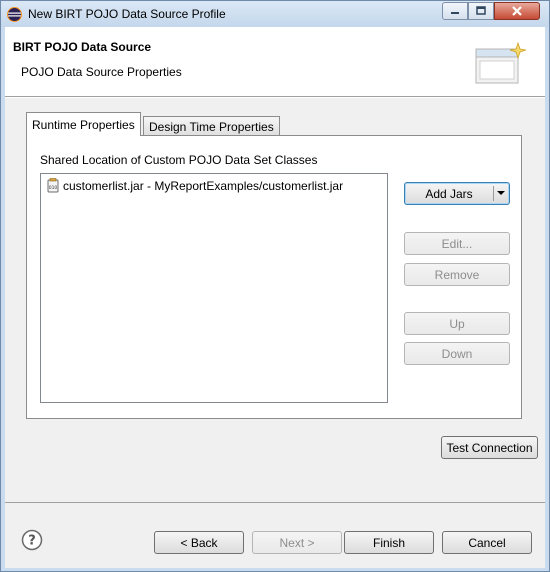  Describe the element at coordinates (83, 124) in the screenshot. I see `tab-runtime-properties: Runtime Properties` at that location.